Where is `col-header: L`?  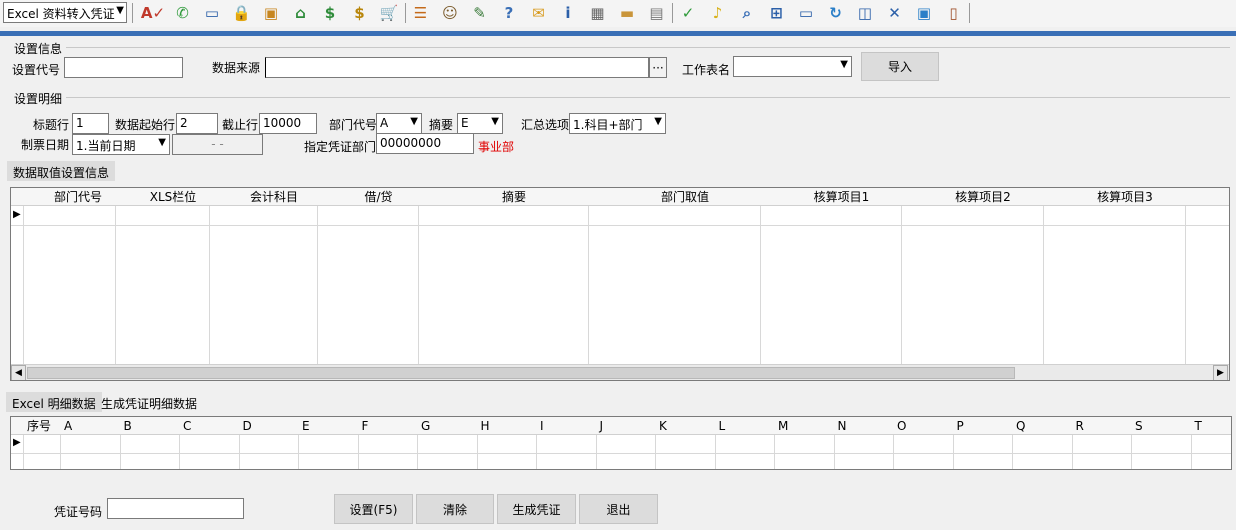 col-header: L is located at coordinates (722, 426).